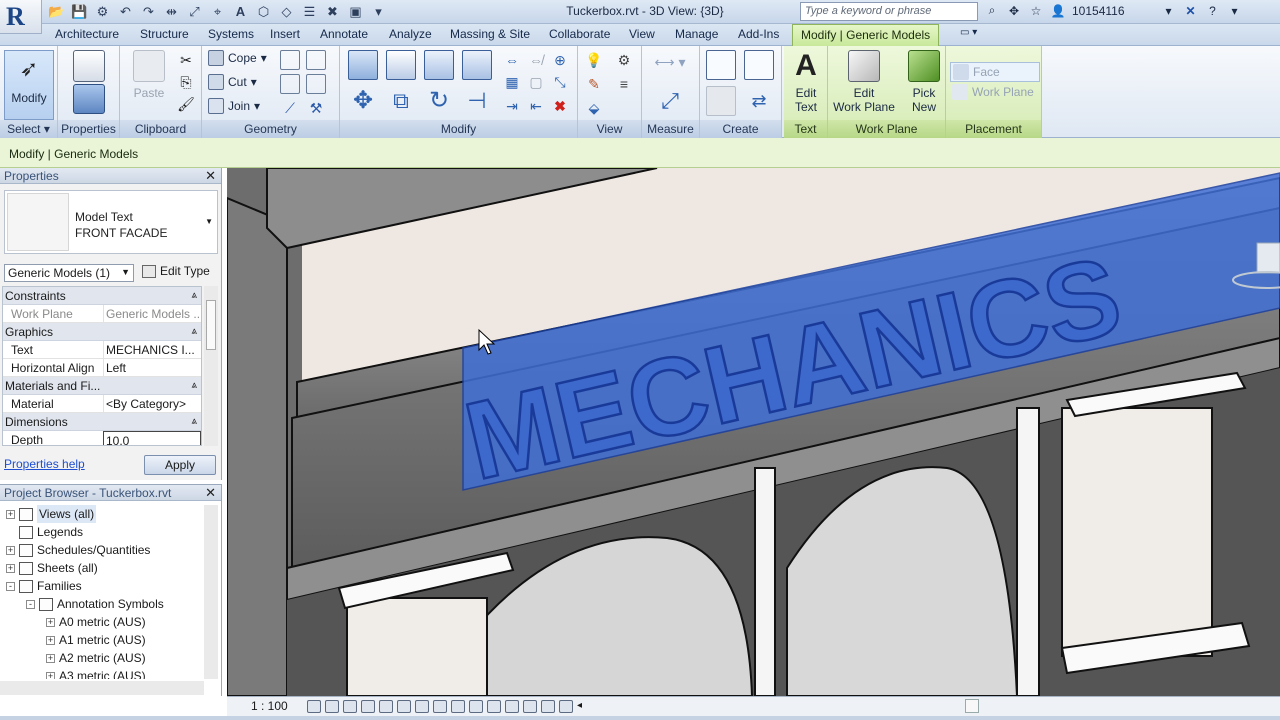 Image resolution: width=1280 pixels, height=720 pixels. Describe the element at coordinates (440, 706) in the screenshot. I see `lock-3d-view-icon` at that location.